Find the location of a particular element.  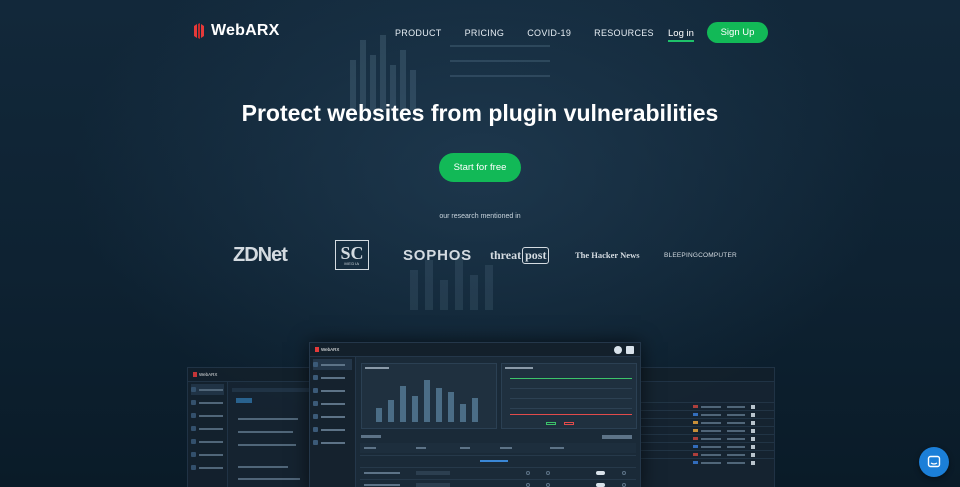

zdnet-logo: ZDNet is located at coordinates (260, 254).